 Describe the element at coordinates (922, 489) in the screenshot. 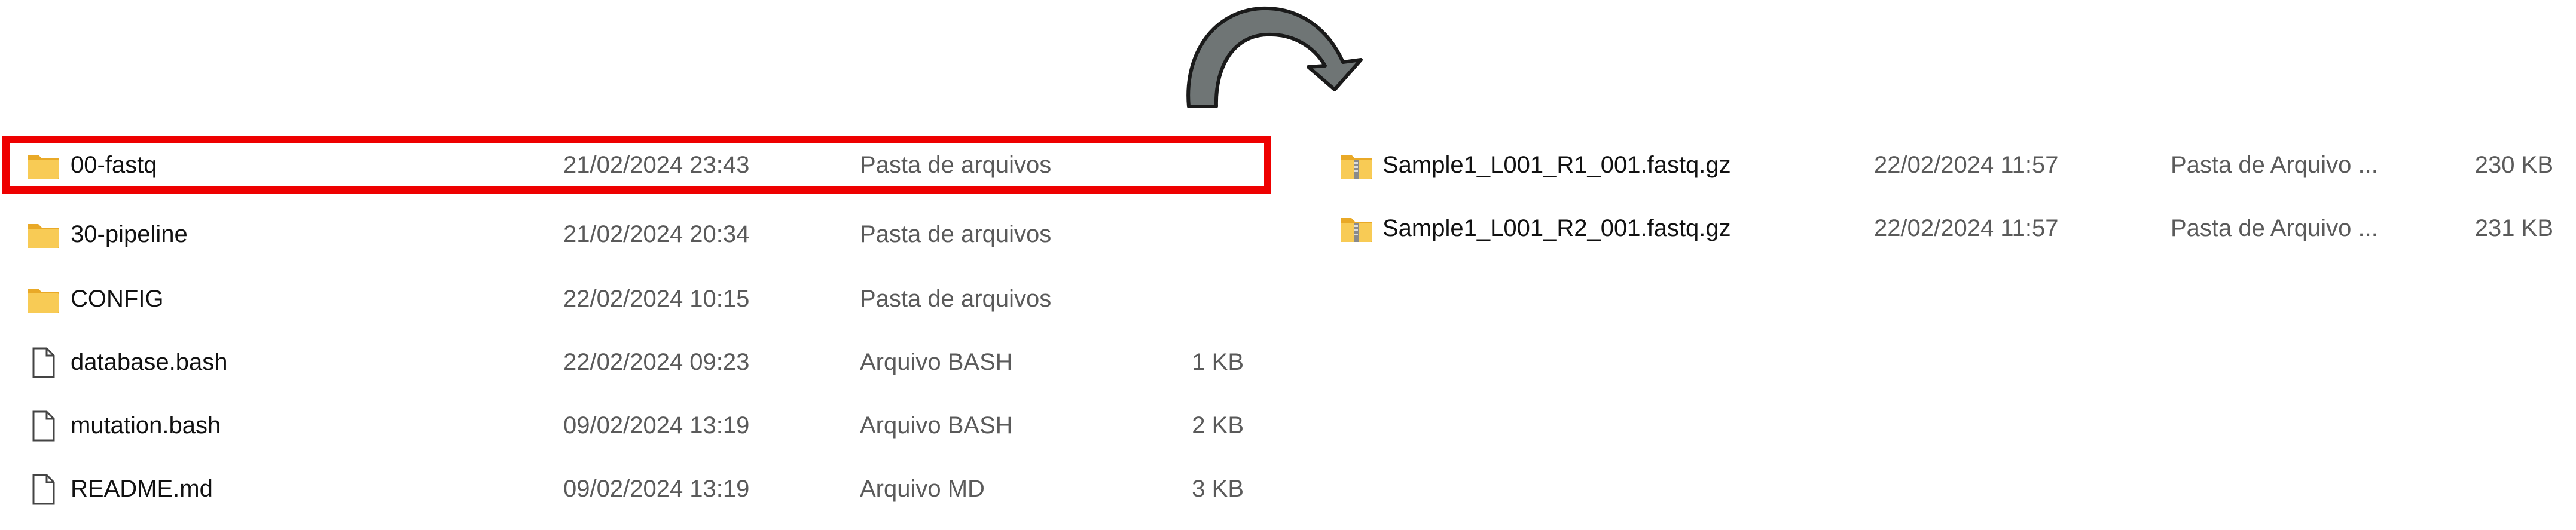

I see `file-type: Arquivo MD` at that location.